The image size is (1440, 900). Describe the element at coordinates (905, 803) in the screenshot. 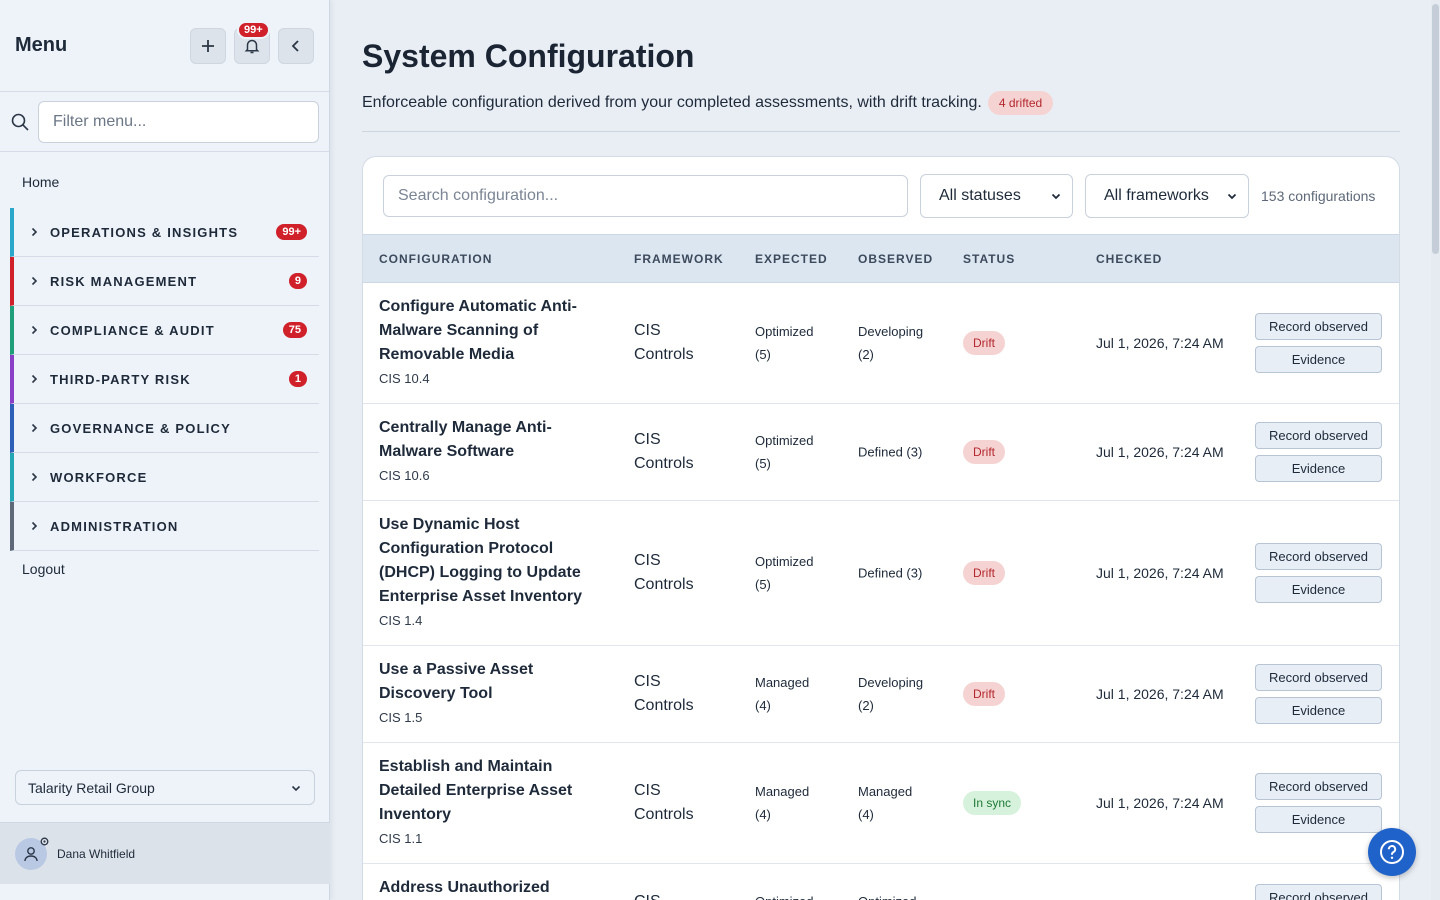

I see `observed-cell: Managed (4)` at that location.